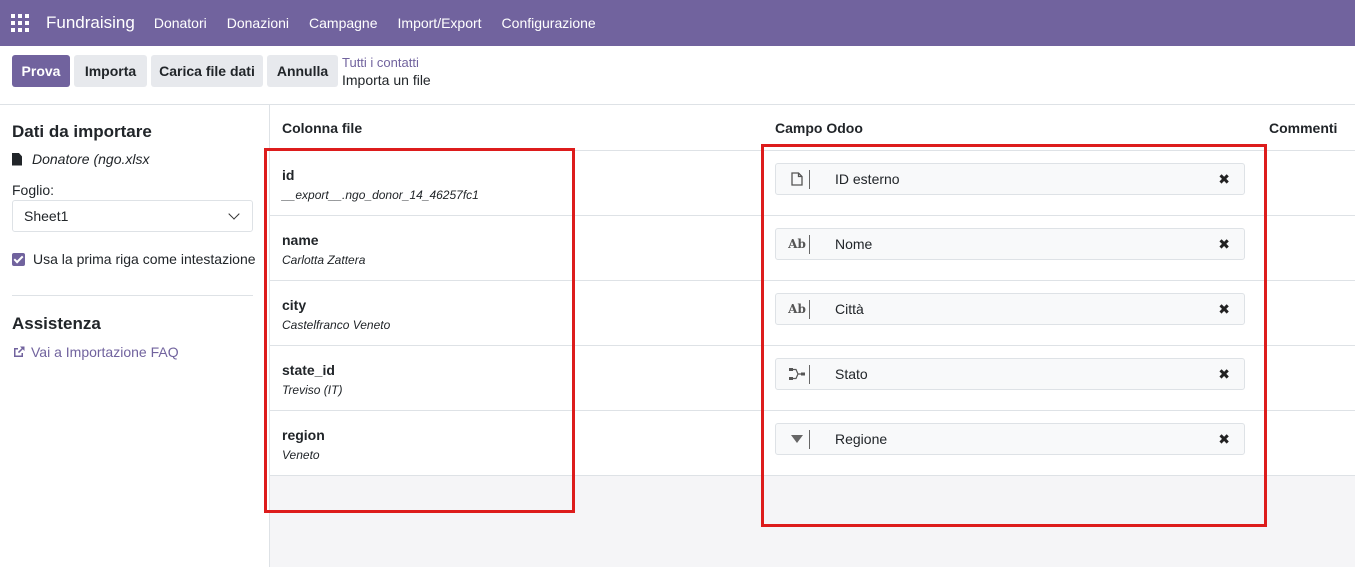 The height and width of the screenshot is (567, 1355). Describe the element at coordinates (851, 374) in the screenshot. I see `odoo-field-label: Stato` at that location.